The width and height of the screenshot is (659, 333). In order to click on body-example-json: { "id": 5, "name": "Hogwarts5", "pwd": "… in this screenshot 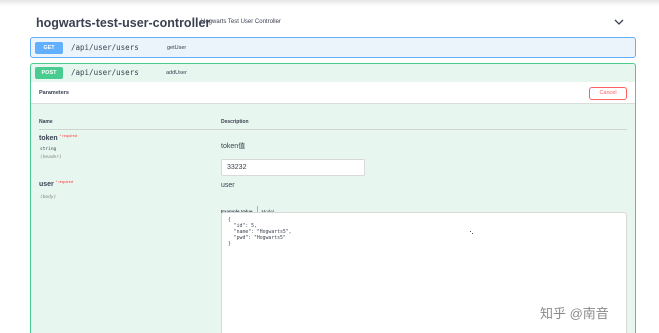, I will do `click(260, 232)`.